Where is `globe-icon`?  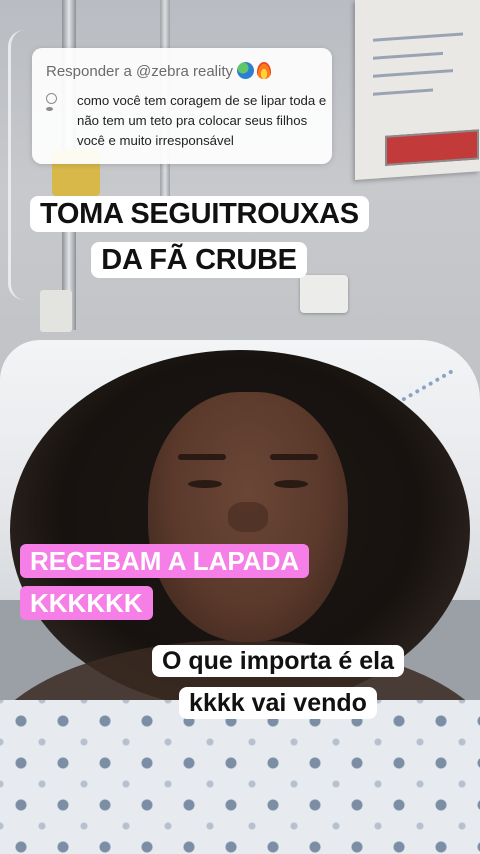
globe-icon is located at coordinates (245, 70).